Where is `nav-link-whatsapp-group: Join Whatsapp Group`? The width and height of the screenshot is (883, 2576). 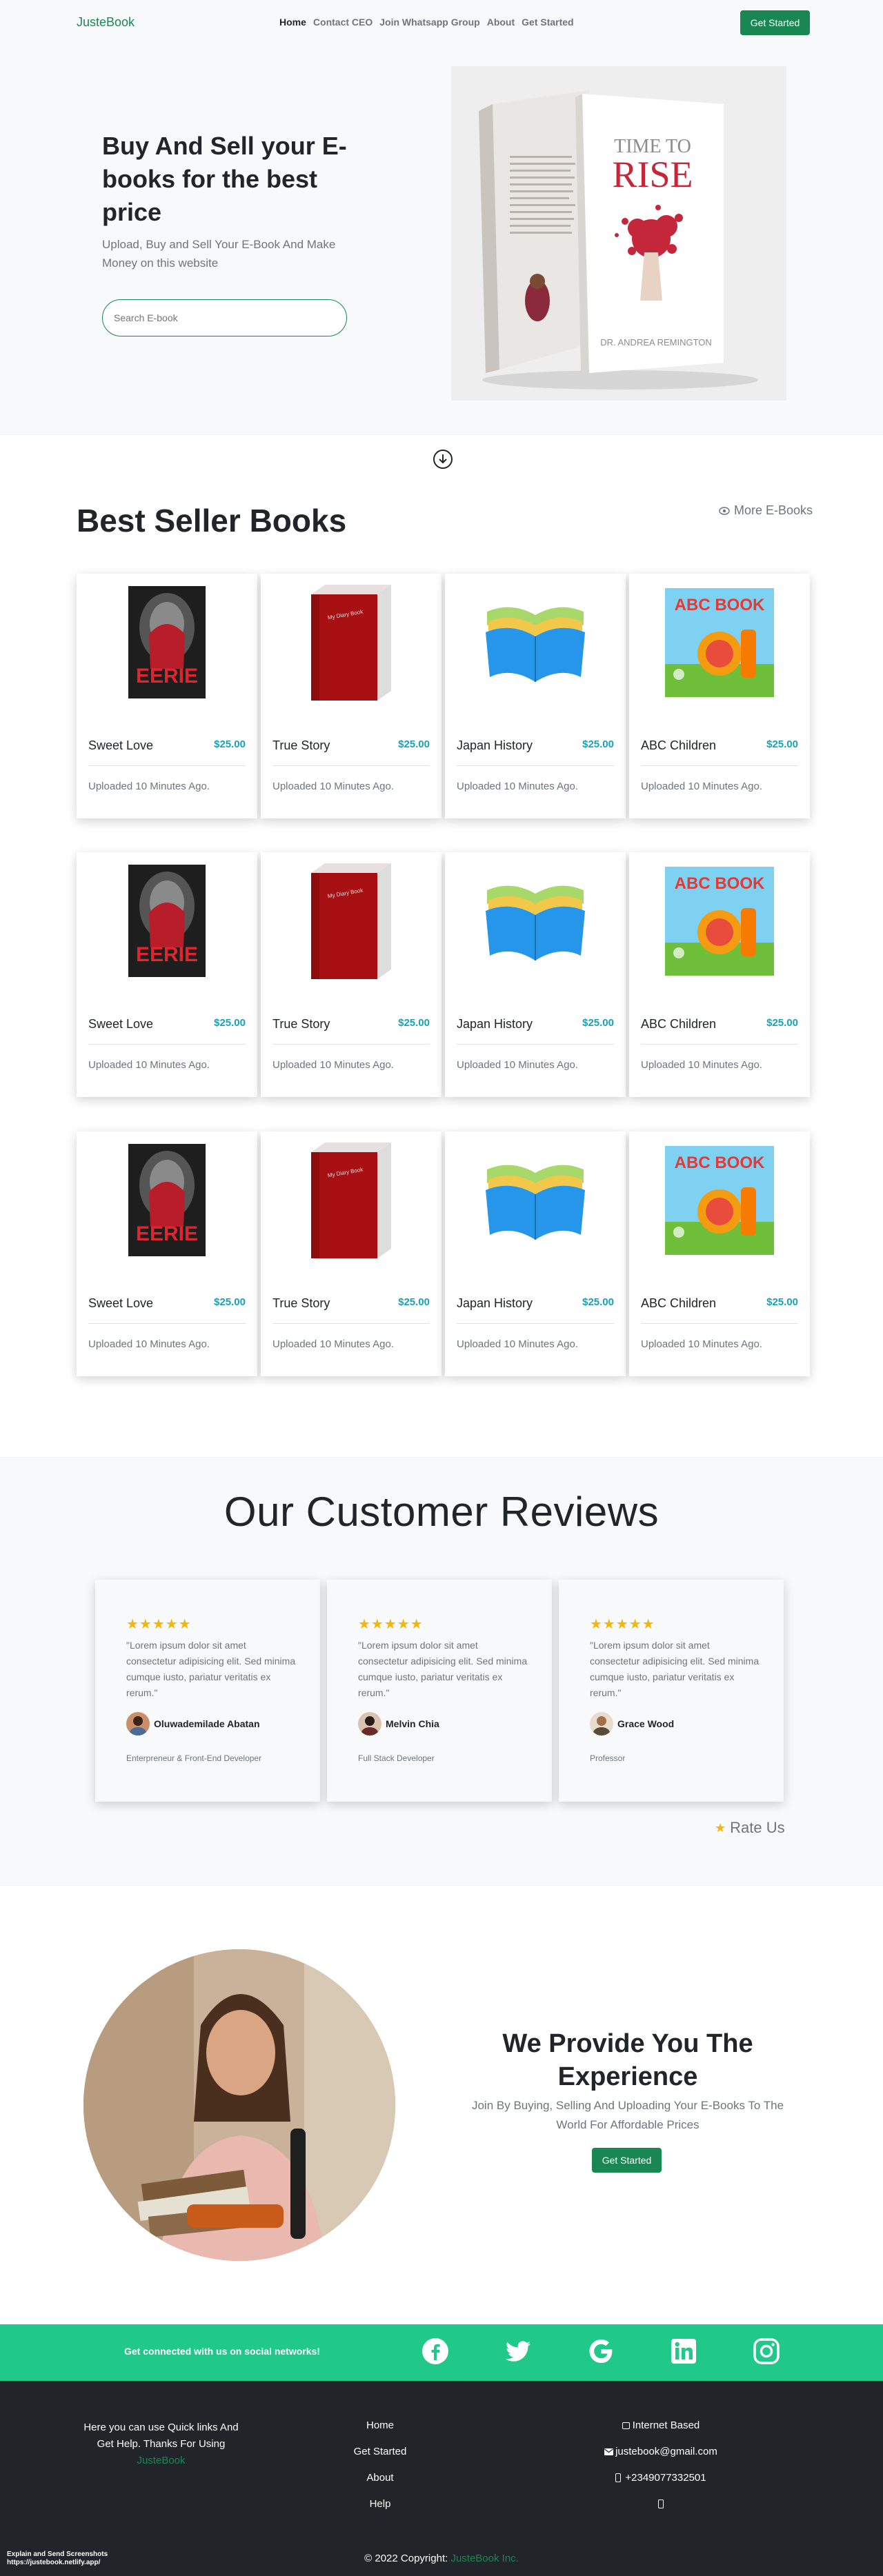 nav-link-whatsapp-group: Join Whatsapp Group is located at coordinates (429, 22).